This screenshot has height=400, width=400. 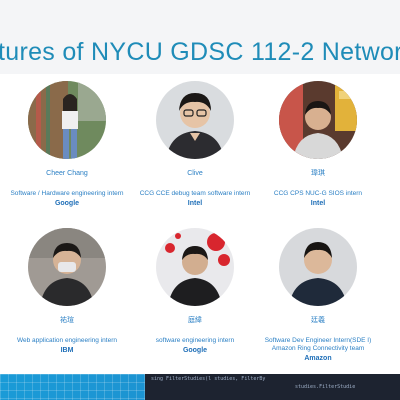 I want to click on profile-role: CCG CCE debug team software intern, so click(x=195, y=193).